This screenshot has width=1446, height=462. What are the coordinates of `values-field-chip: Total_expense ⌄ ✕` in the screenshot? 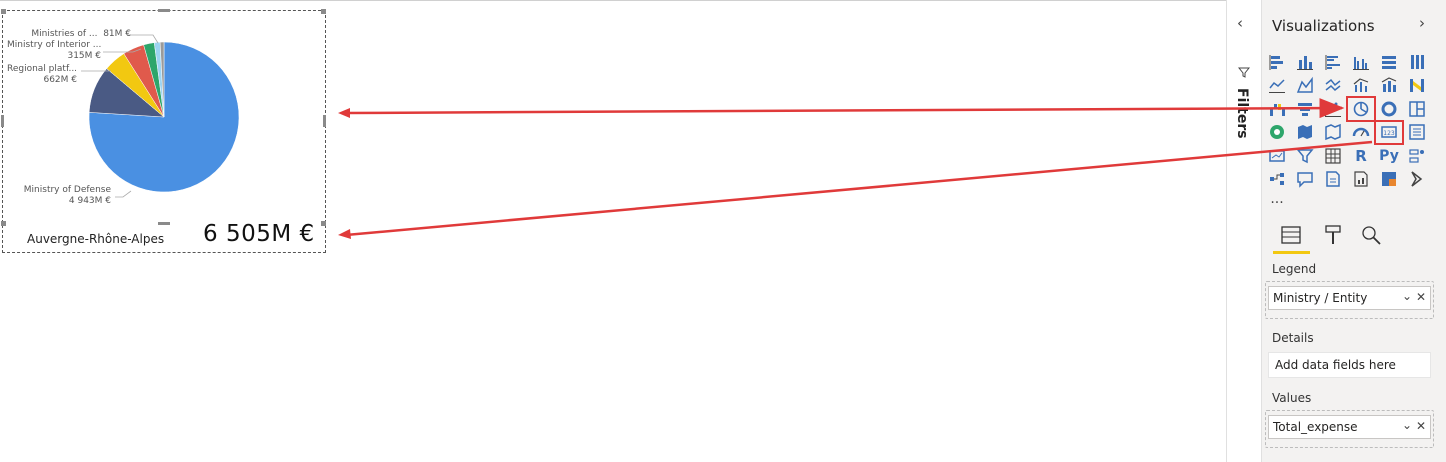 It's located at (1349, 427).